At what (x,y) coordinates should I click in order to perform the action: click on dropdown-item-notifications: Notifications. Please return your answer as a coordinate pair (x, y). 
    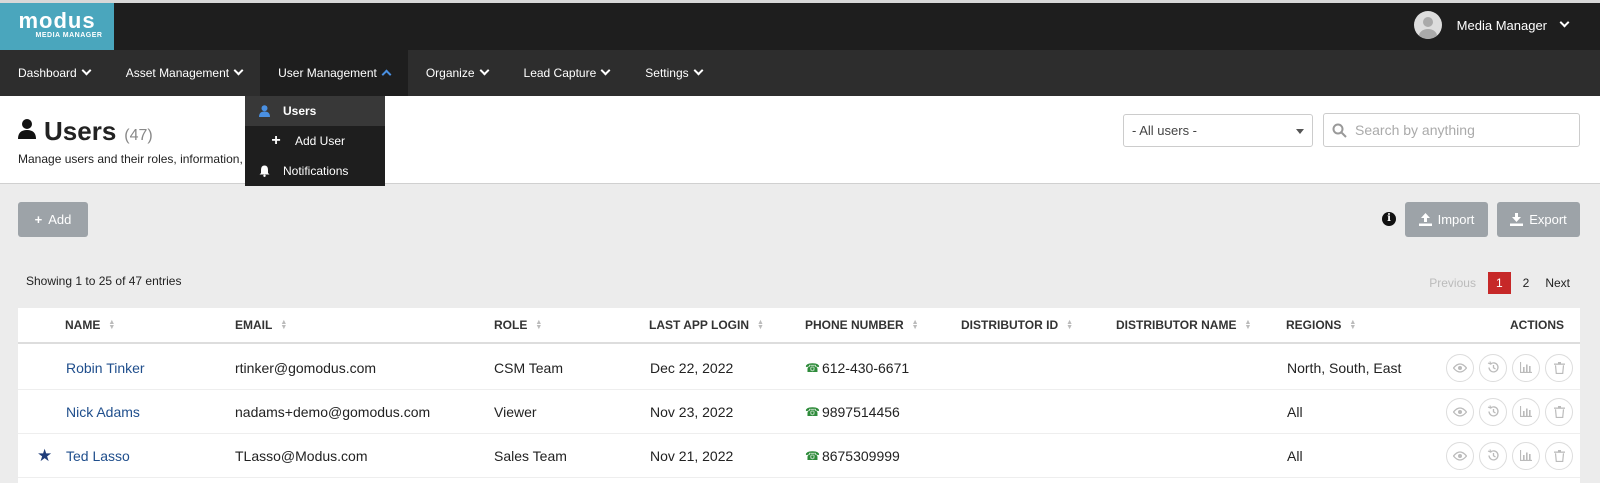
    Looking at the image, I should click on (315, 171).